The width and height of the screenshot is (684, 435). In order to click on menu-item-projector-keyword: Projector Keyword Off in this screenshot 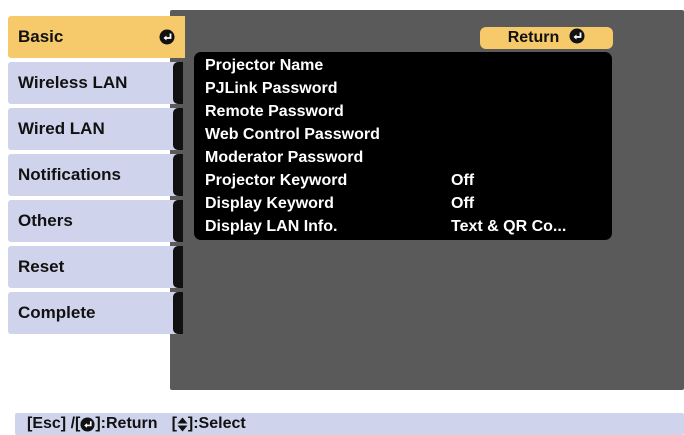, I will do `click(403, 180)`.